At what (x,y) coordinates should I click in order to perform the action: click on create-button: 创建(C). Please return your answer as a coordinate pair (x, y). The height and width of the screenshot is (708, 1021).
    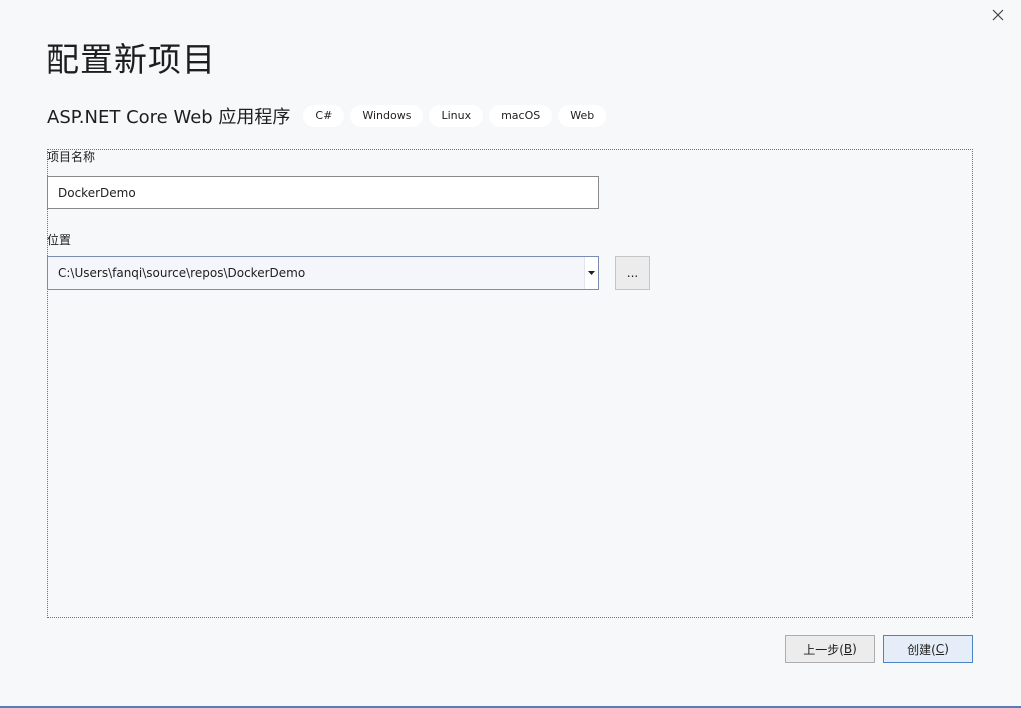
    Looking at the image, I should click on (928, 649).